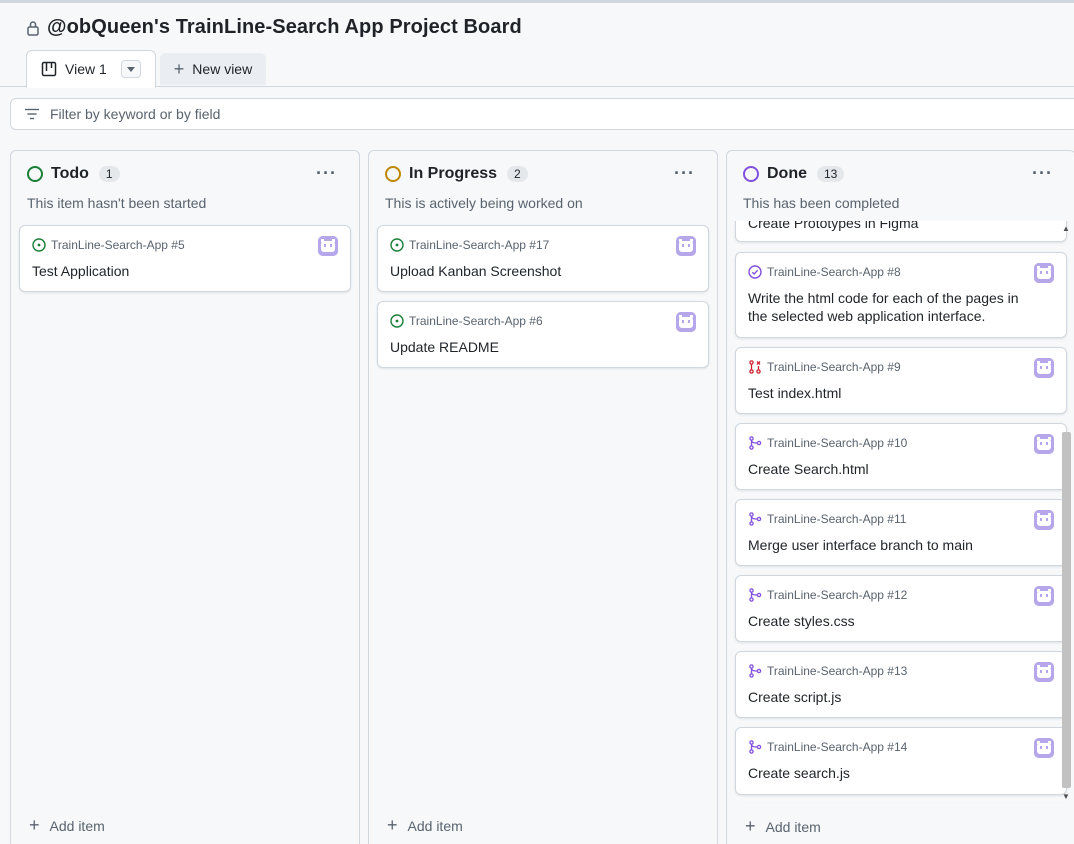 The height and width of the screenshot is (844, 1074). What do you see at coordinates (32, 114) in the screenshot?
I see `filter-icon` at bounding box center [32, 114].